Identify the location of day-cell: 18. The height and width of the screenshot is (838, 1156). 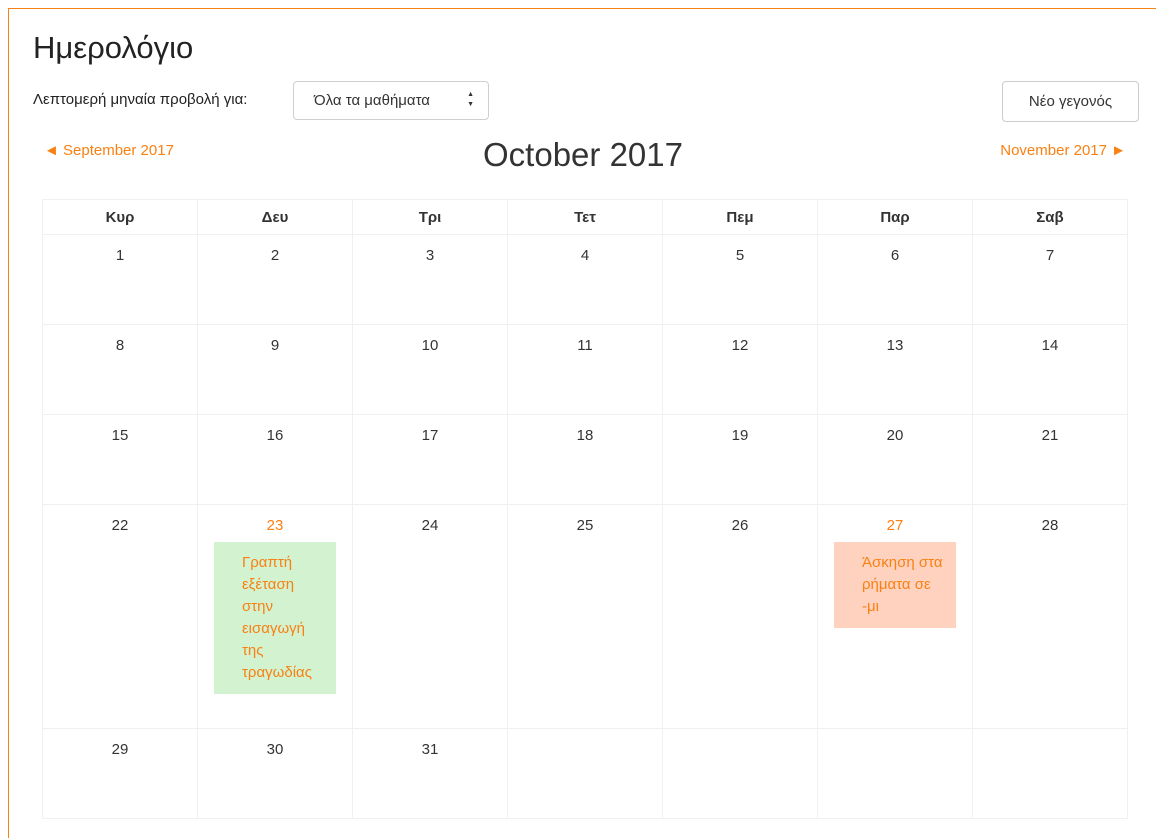
(585, 459).